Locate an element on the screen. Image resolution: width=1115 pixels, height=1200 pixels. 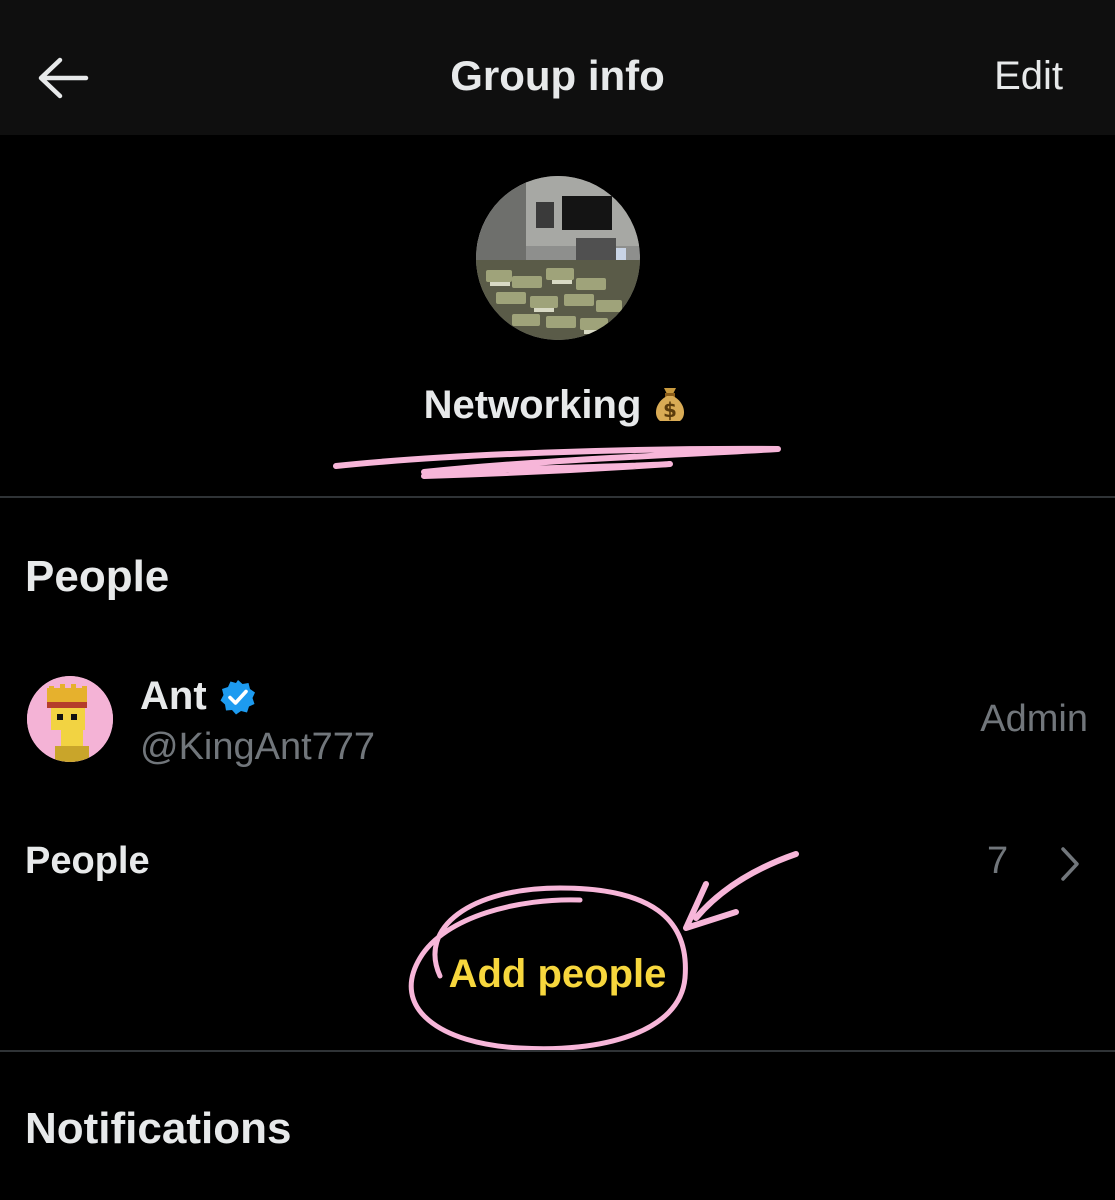
member-role-badge: Admin is located at coordinates (1034, 719).